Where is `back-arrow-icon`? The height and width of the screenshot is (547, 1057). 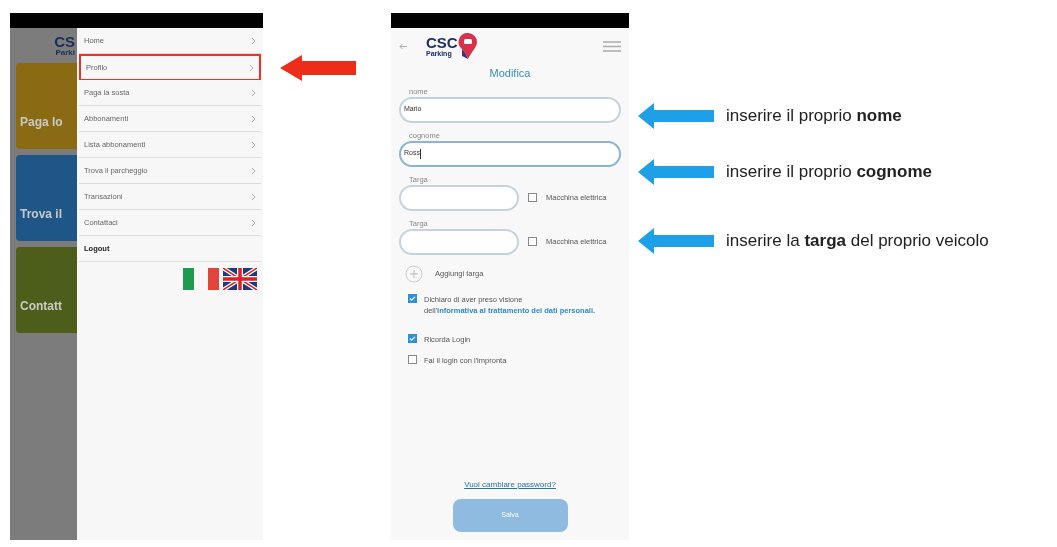 back-arrow-icon is located at coordinates (403, 46).